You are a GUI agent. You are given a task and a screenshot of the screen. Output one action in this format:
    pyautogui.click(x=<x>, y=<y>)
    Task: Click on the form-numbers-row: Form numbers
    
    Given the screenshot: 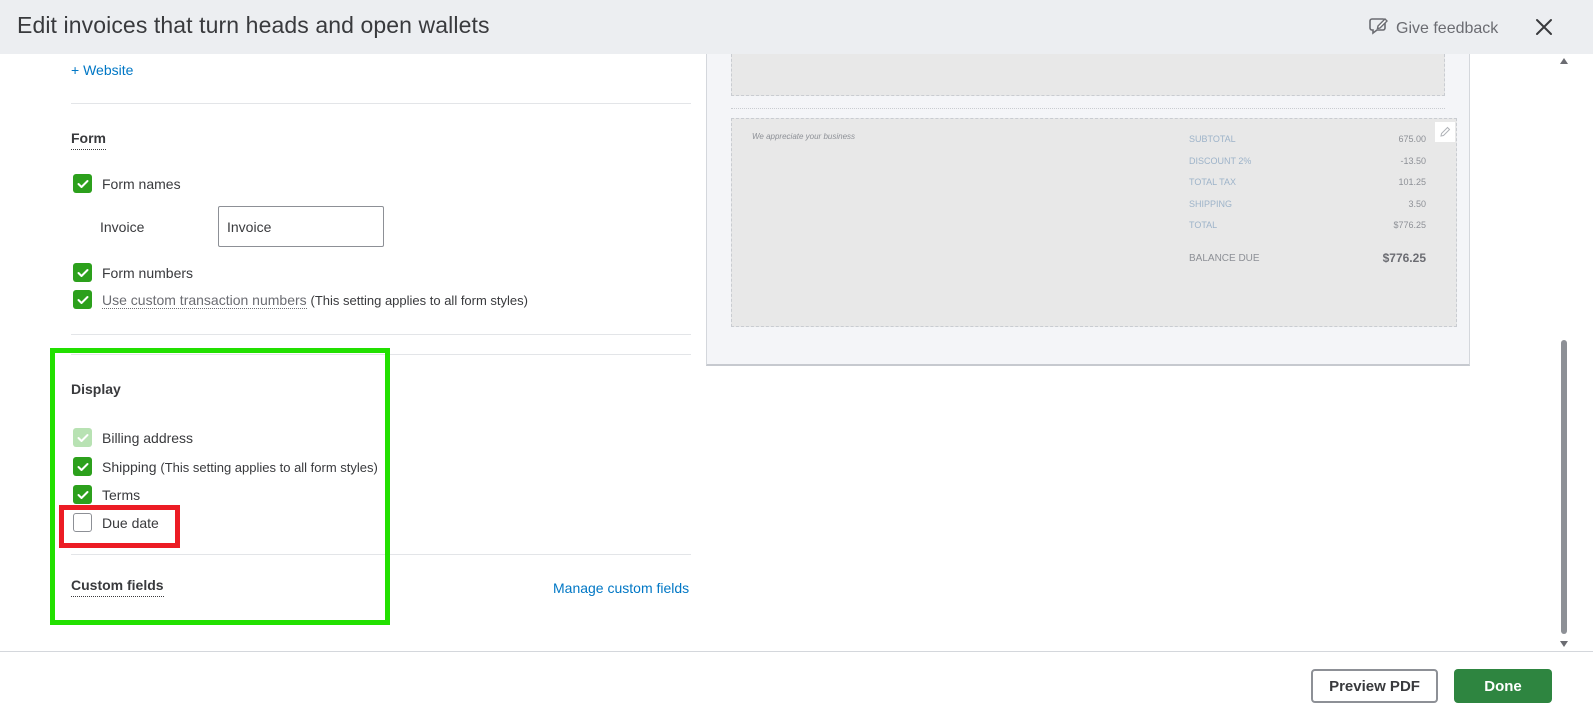 What is the action you would take?
    pyautogui.click(x=133, y=272)
    